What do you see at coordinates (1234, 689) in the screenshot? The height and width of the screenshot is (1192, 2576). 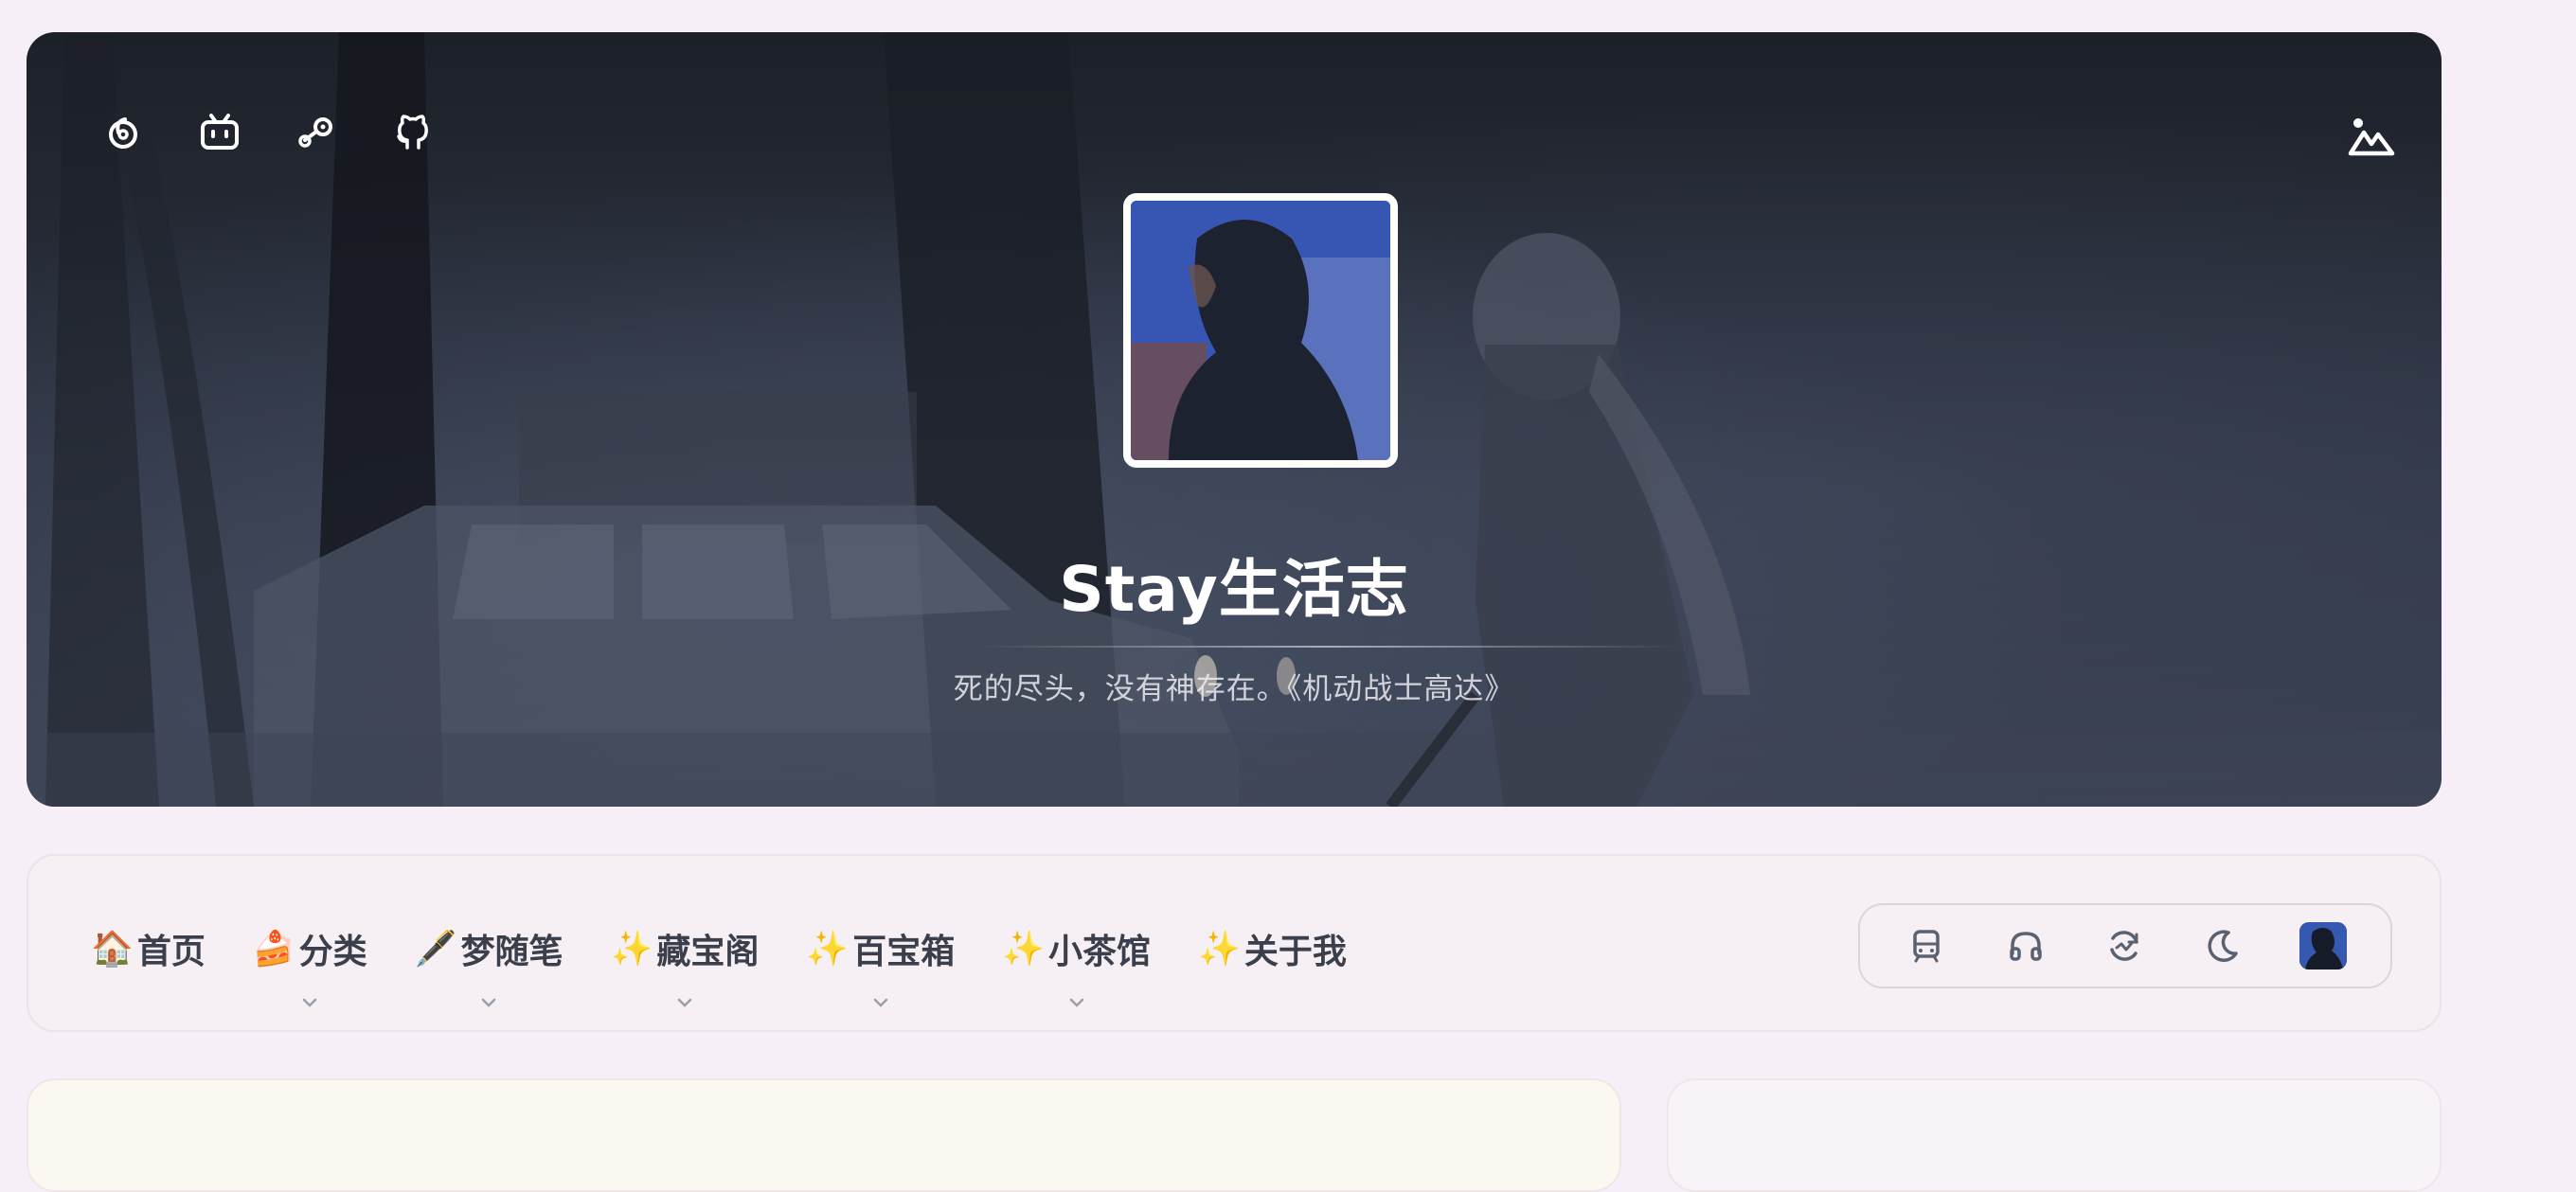 I see `site-motto: 死的尽头，没有神存在。《机动战士高达》` at bounding box center [1234, 689].